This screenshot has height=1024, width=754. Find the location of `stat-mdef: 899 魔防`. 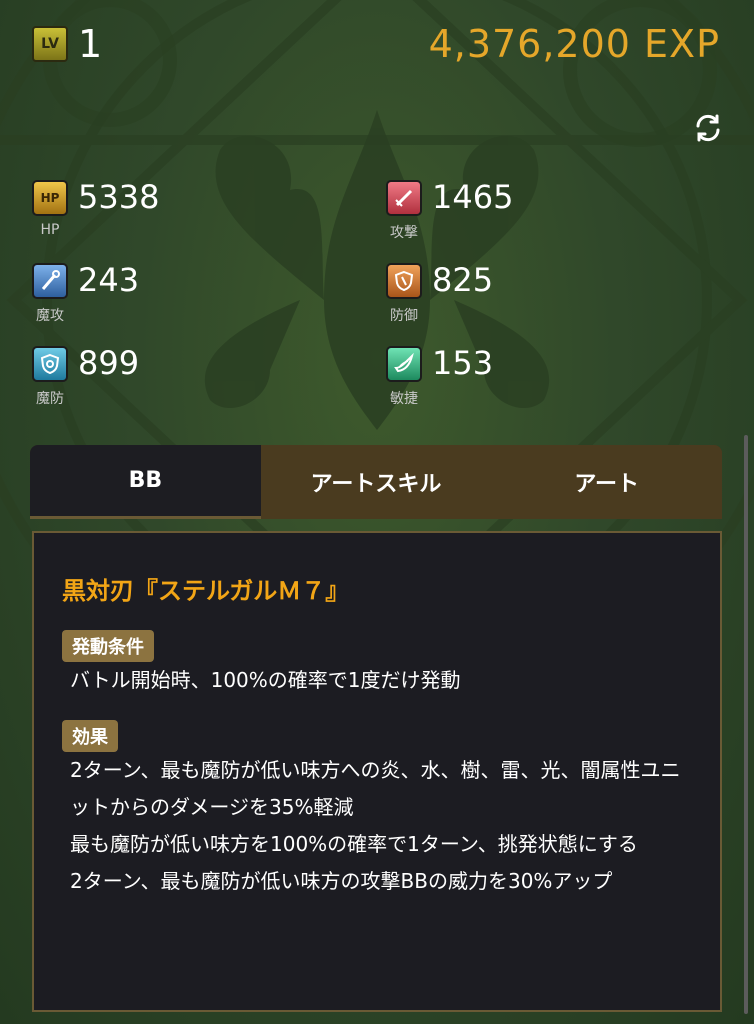

stat-mdef: 899 魔防 is located at coordinates (132, 380).